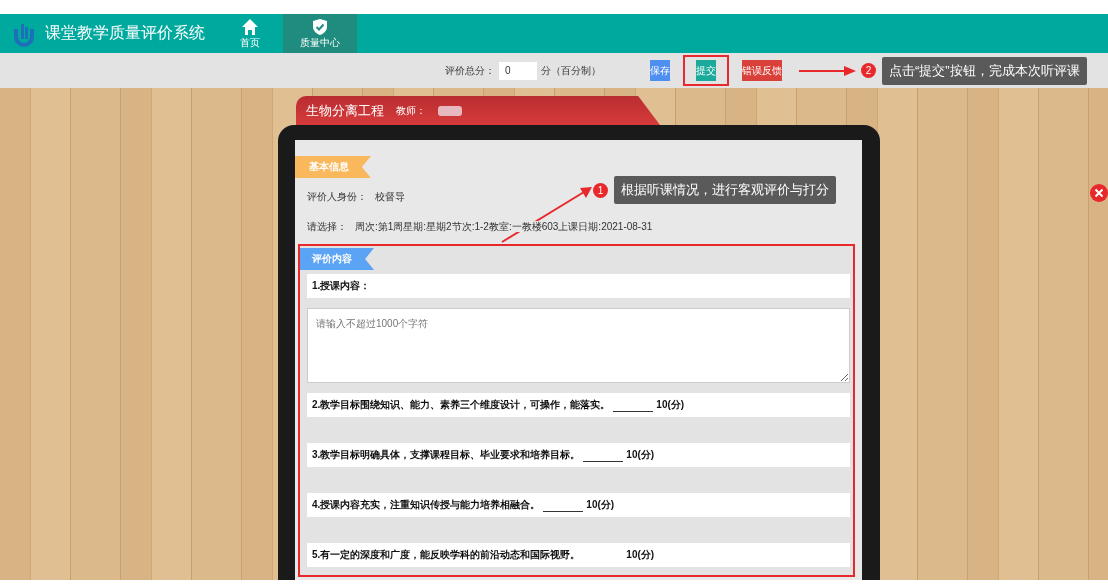 This screenshot has width=1108, height=588. What do you see at coordinates (320, 26) in the screenshot?
I see `shield-check-icon` at bounding box center [320, 26].